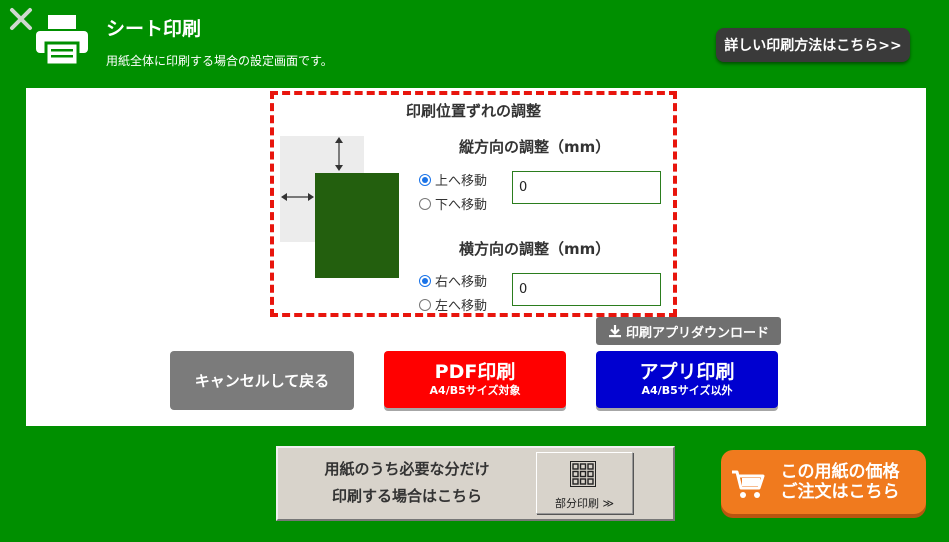  I want to click on print-help-button: 詳しい印刷方法はこちら>>, so click(813, 45).